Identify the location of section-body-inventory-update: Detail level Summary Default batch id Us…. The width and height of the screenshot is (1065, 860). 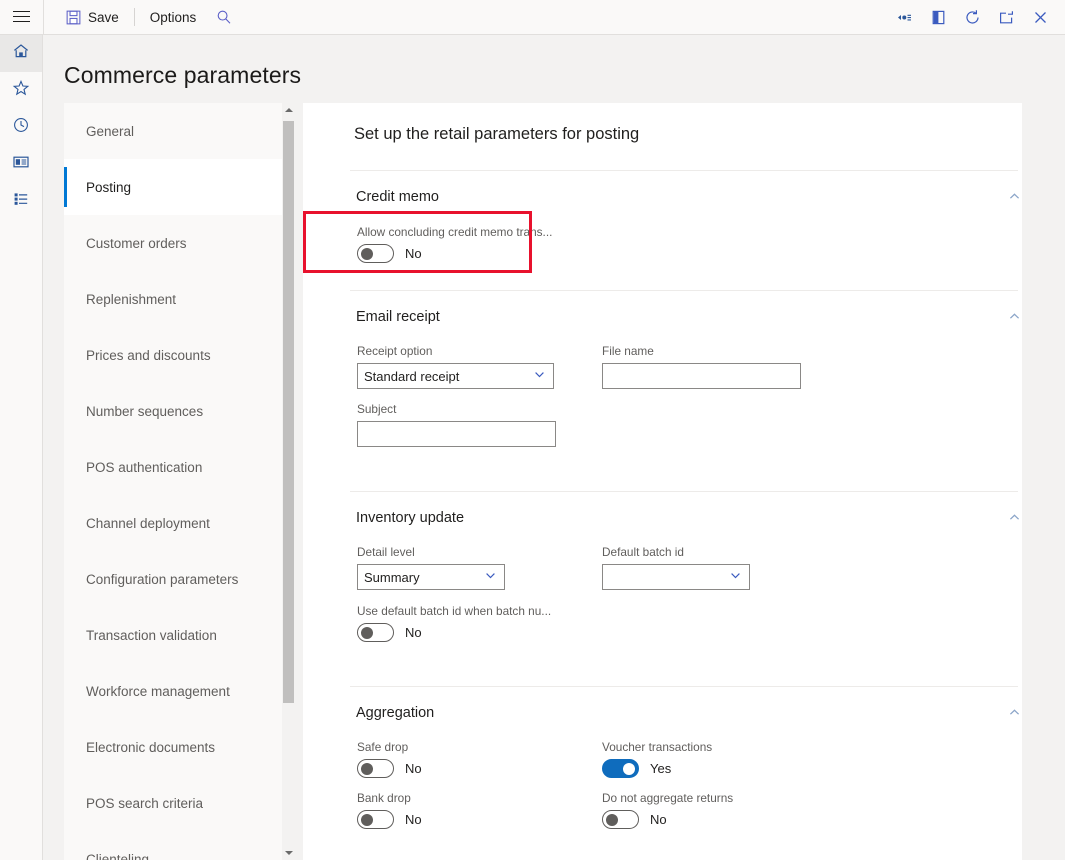
(684, 593).